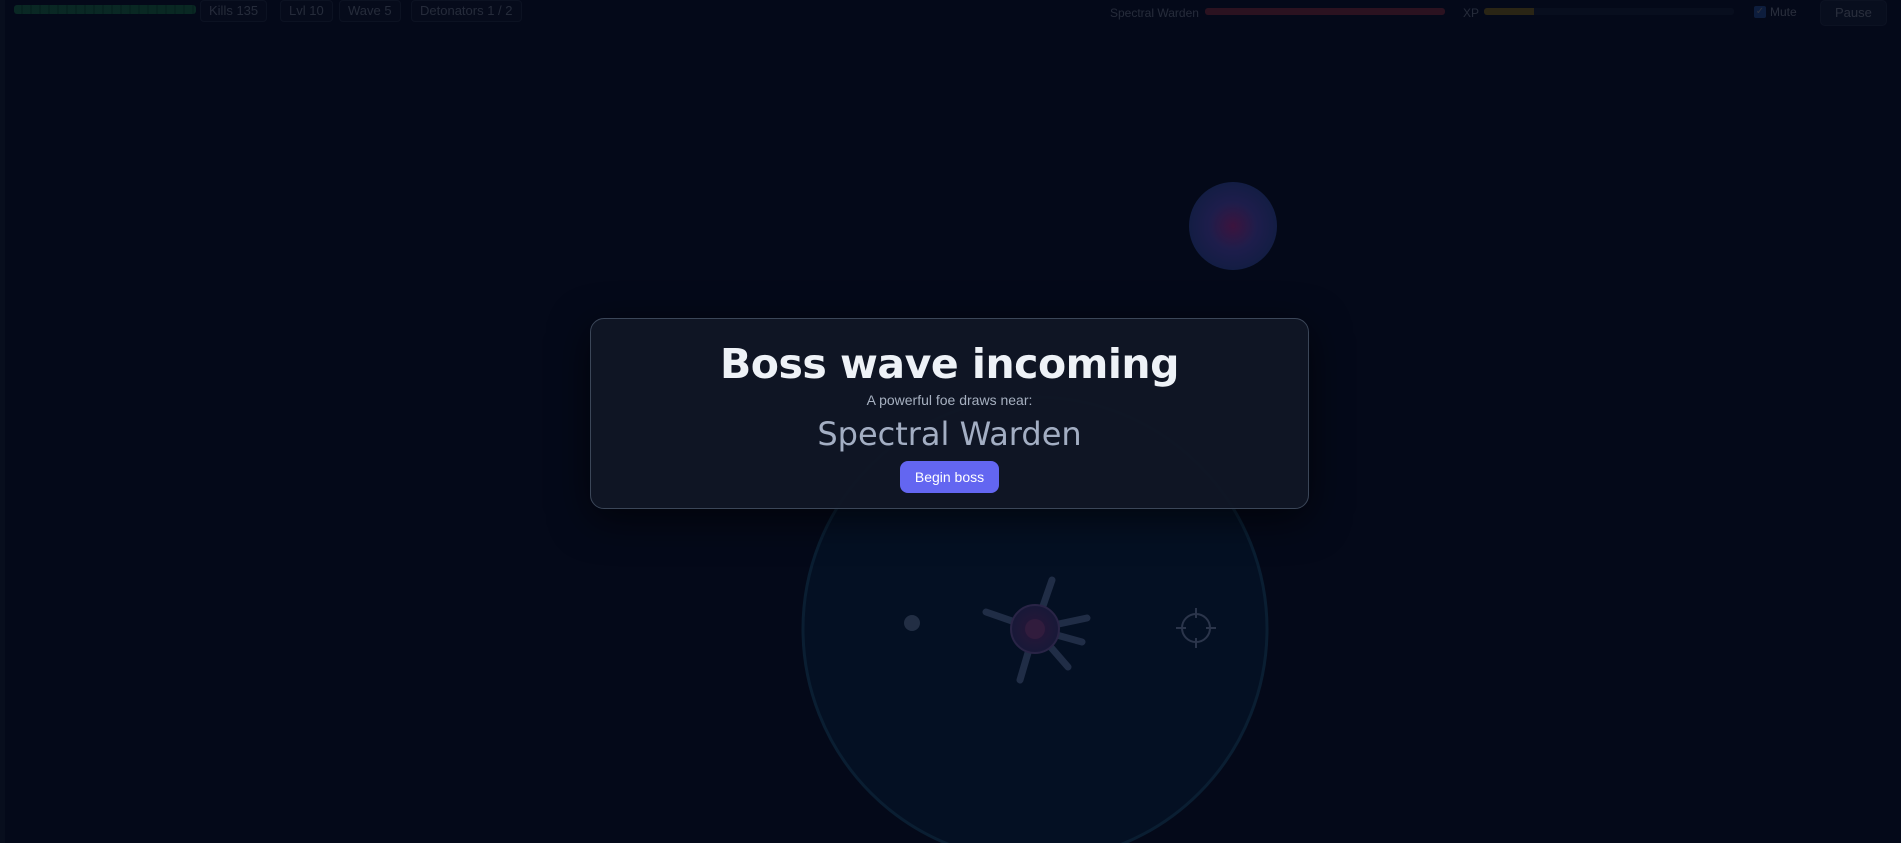 Image resolution: width=1901 pixels, height=843 pixels. What do you see at coordinates (949, 477) in the screenshot?
I see `begin-boss-button: Begin boss` at bounding box center [949, 477].